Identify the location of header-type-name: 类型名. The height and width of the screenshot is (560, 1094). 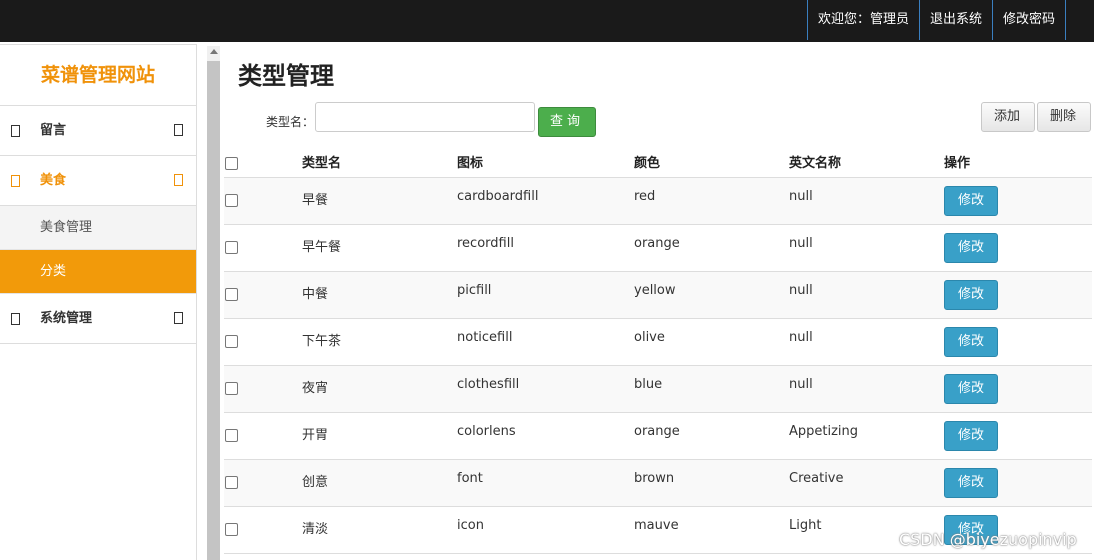
(322, 163).